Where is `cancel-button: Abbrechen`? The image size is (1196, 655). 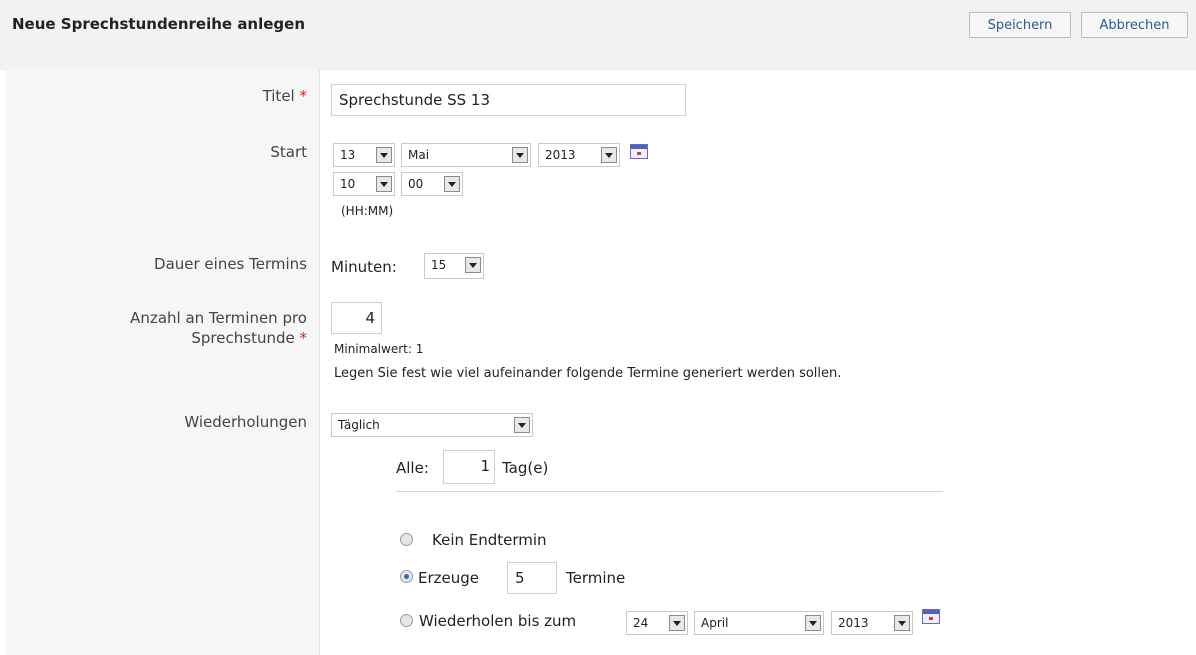 cancel-button: Abbrechen is located at coordinates (1134, 25).